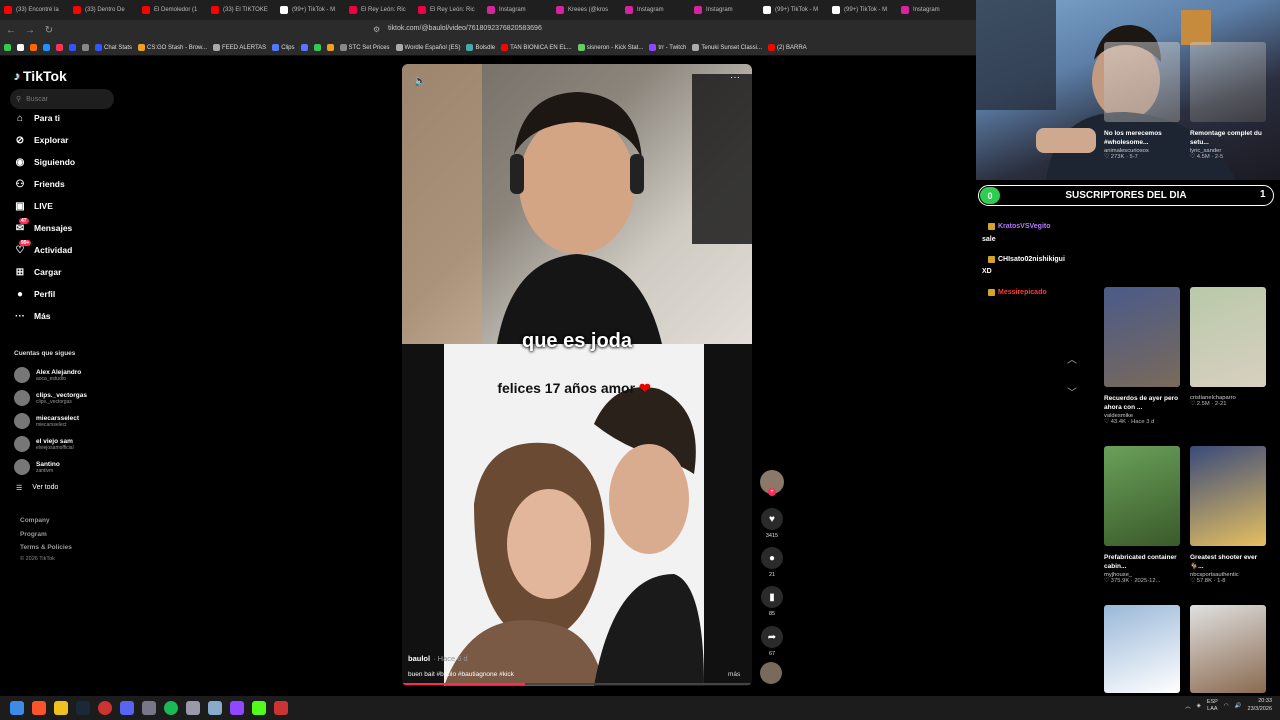  Describe the element at coordinates (33, 206) in the screenshot. I see `sidebar-item: ▣ LIVE` at that location.